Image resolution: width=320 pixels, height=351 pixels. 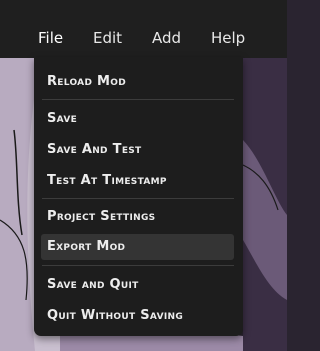 What do you see at coordinates (50, 38) in the screenshot?
I see `menu-file: File` at bounding box center [50, 38].